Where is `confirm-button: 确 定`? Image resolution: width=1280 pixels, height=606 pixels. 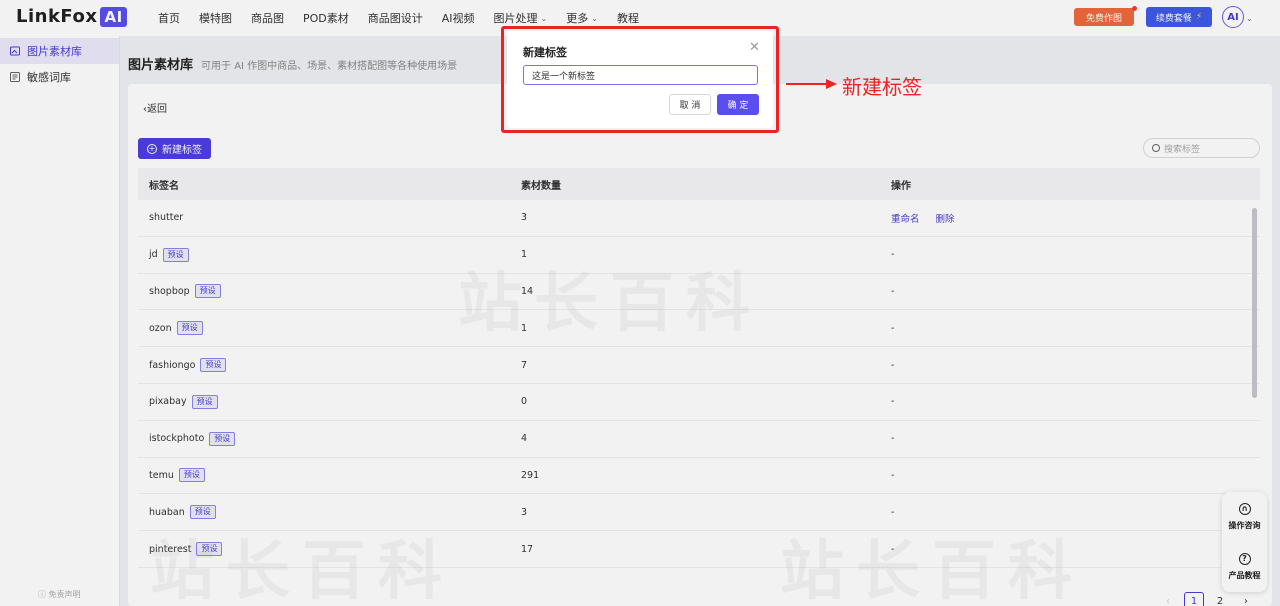 confirm-button: 确 定 is located at coordinates (738, 104).